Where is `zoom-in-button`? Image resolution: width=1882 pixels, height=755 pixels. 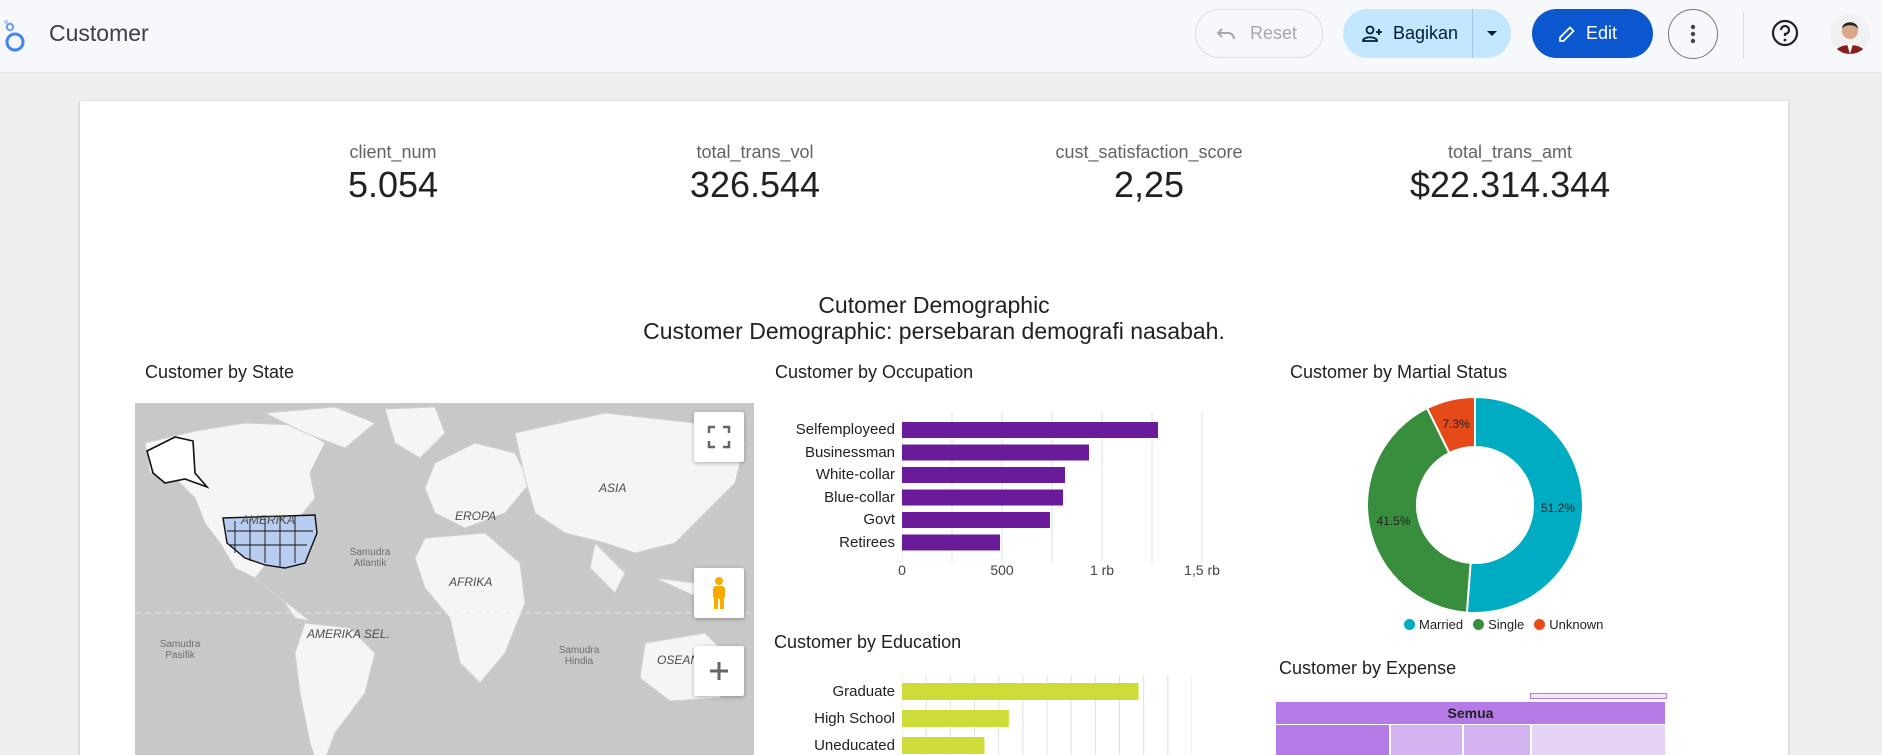 zoom-in-button is located at coordinates (719, 671).